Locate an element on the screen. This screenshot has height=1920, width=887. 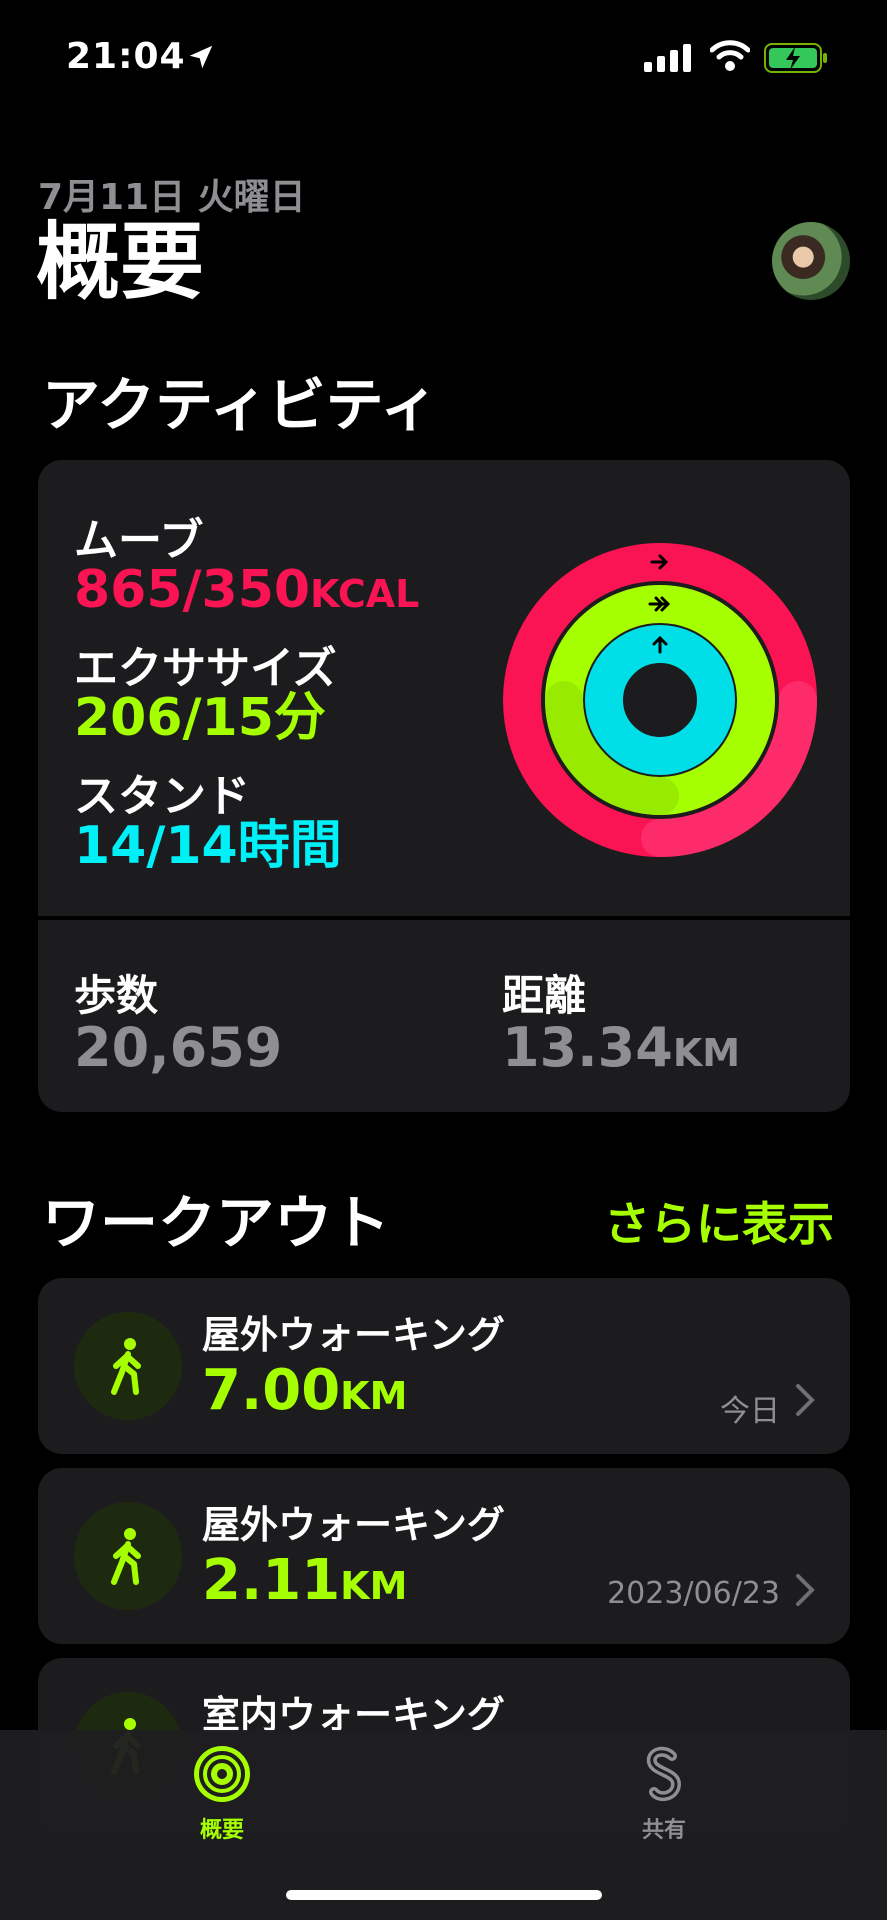
distance-unit: KM is located at coordinates (706, 1053).